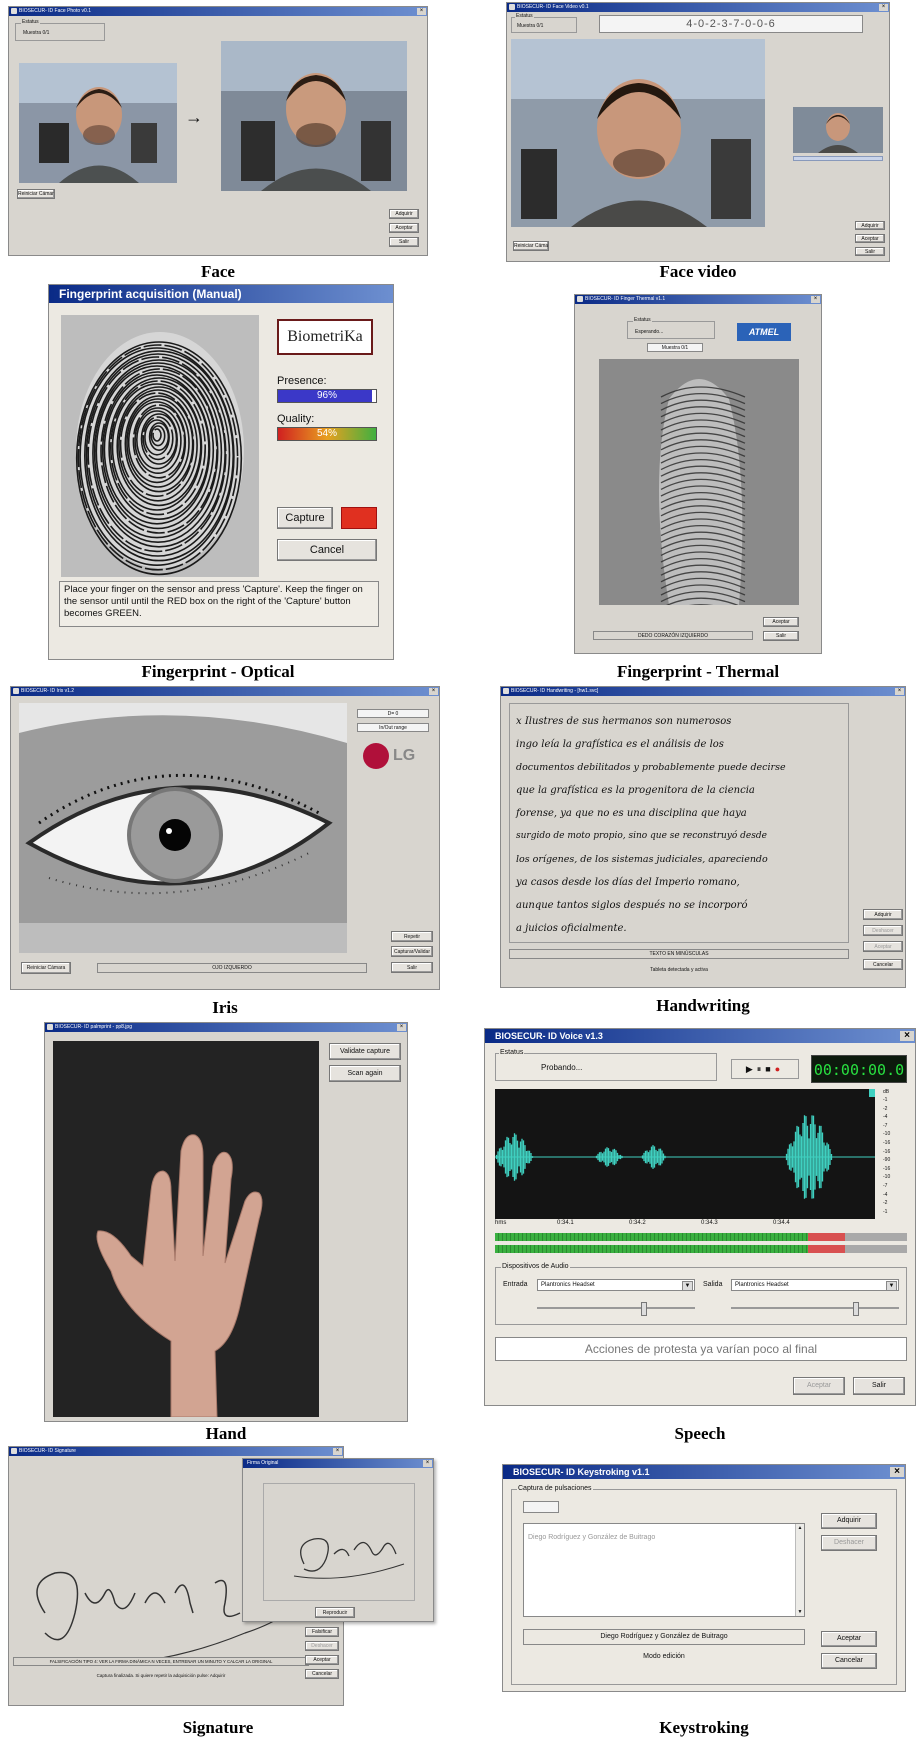 The width and height of the screenshot is (920, 1744). Describe the element at coordinates (365, 1051) in the screenshot. I see `validate-capture-button: Validate capture` at that location.